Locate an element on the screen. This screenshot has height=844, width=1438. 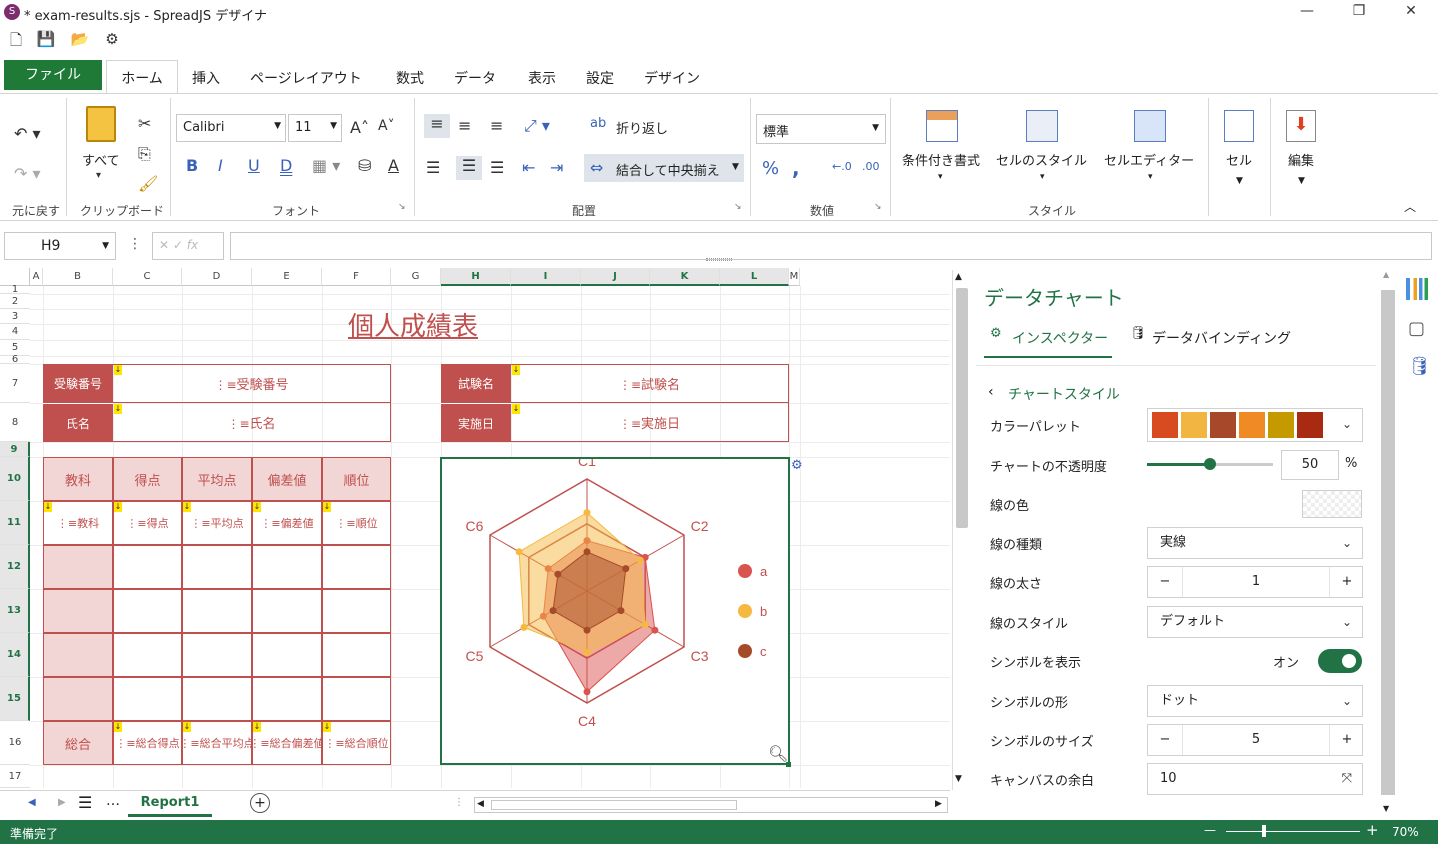
canvas-margin-input: 10 ⤧ is located at coordinates (1255, 779).